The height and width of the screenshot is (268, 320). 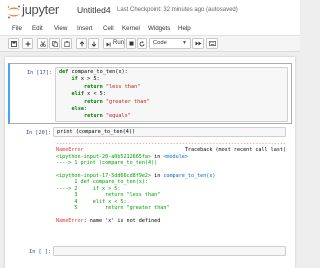 I want to click on traceback-function: compare_to_ten(x), so click(x=189, y=176).